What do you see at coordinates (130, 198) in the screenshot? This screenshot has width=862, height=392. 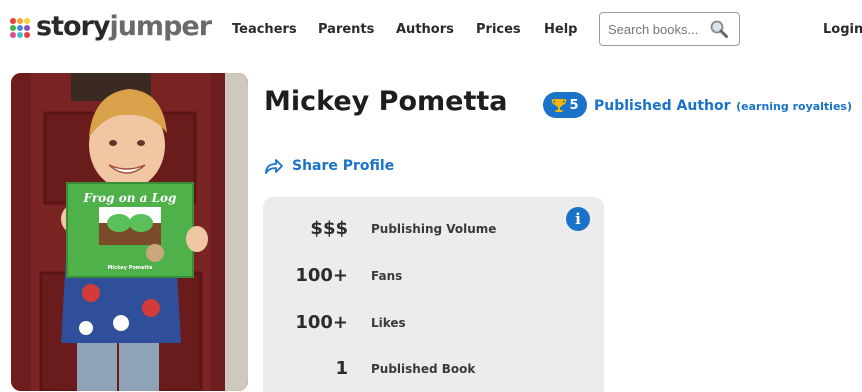 I see `photo-book-title: Frog on a Log` at bounding box center [130, 198].